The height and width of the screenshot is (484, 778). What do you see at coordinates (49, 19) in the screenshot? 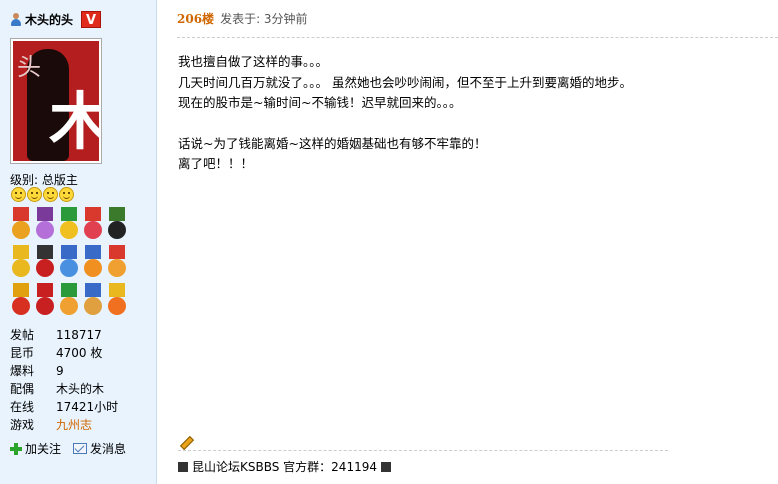
I see `username-link: 木头的头` at bounding box center [49, 19].